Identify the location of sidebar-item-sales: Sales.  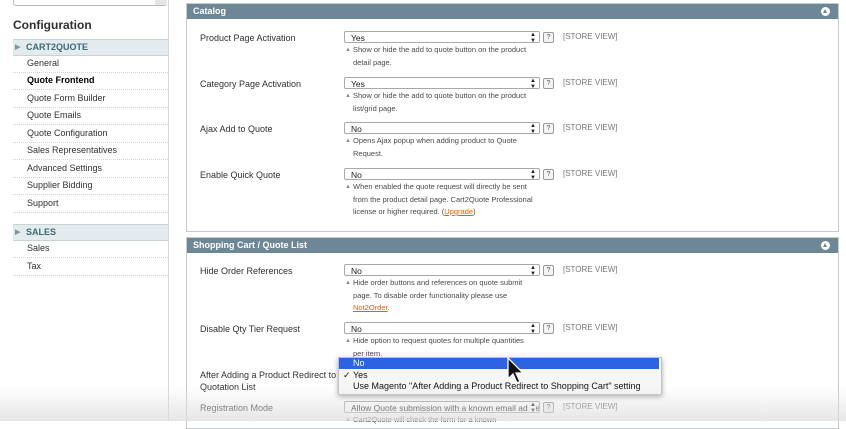
(90, 249).